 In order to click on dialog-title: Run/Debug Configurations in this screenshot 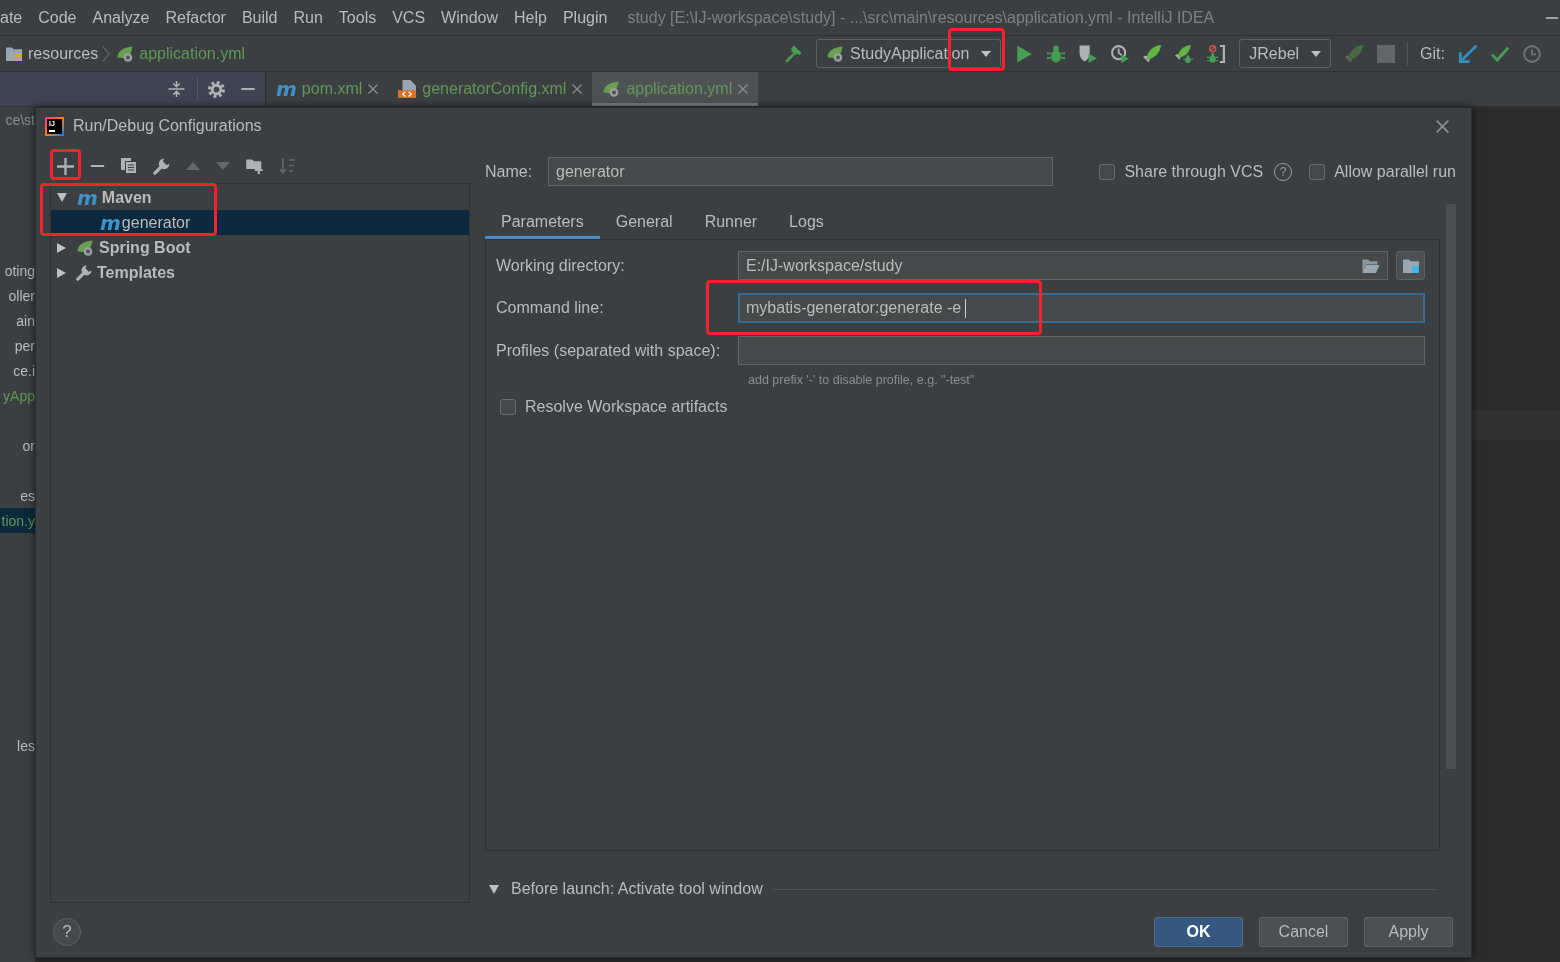, I will do `click(167, 126)`.